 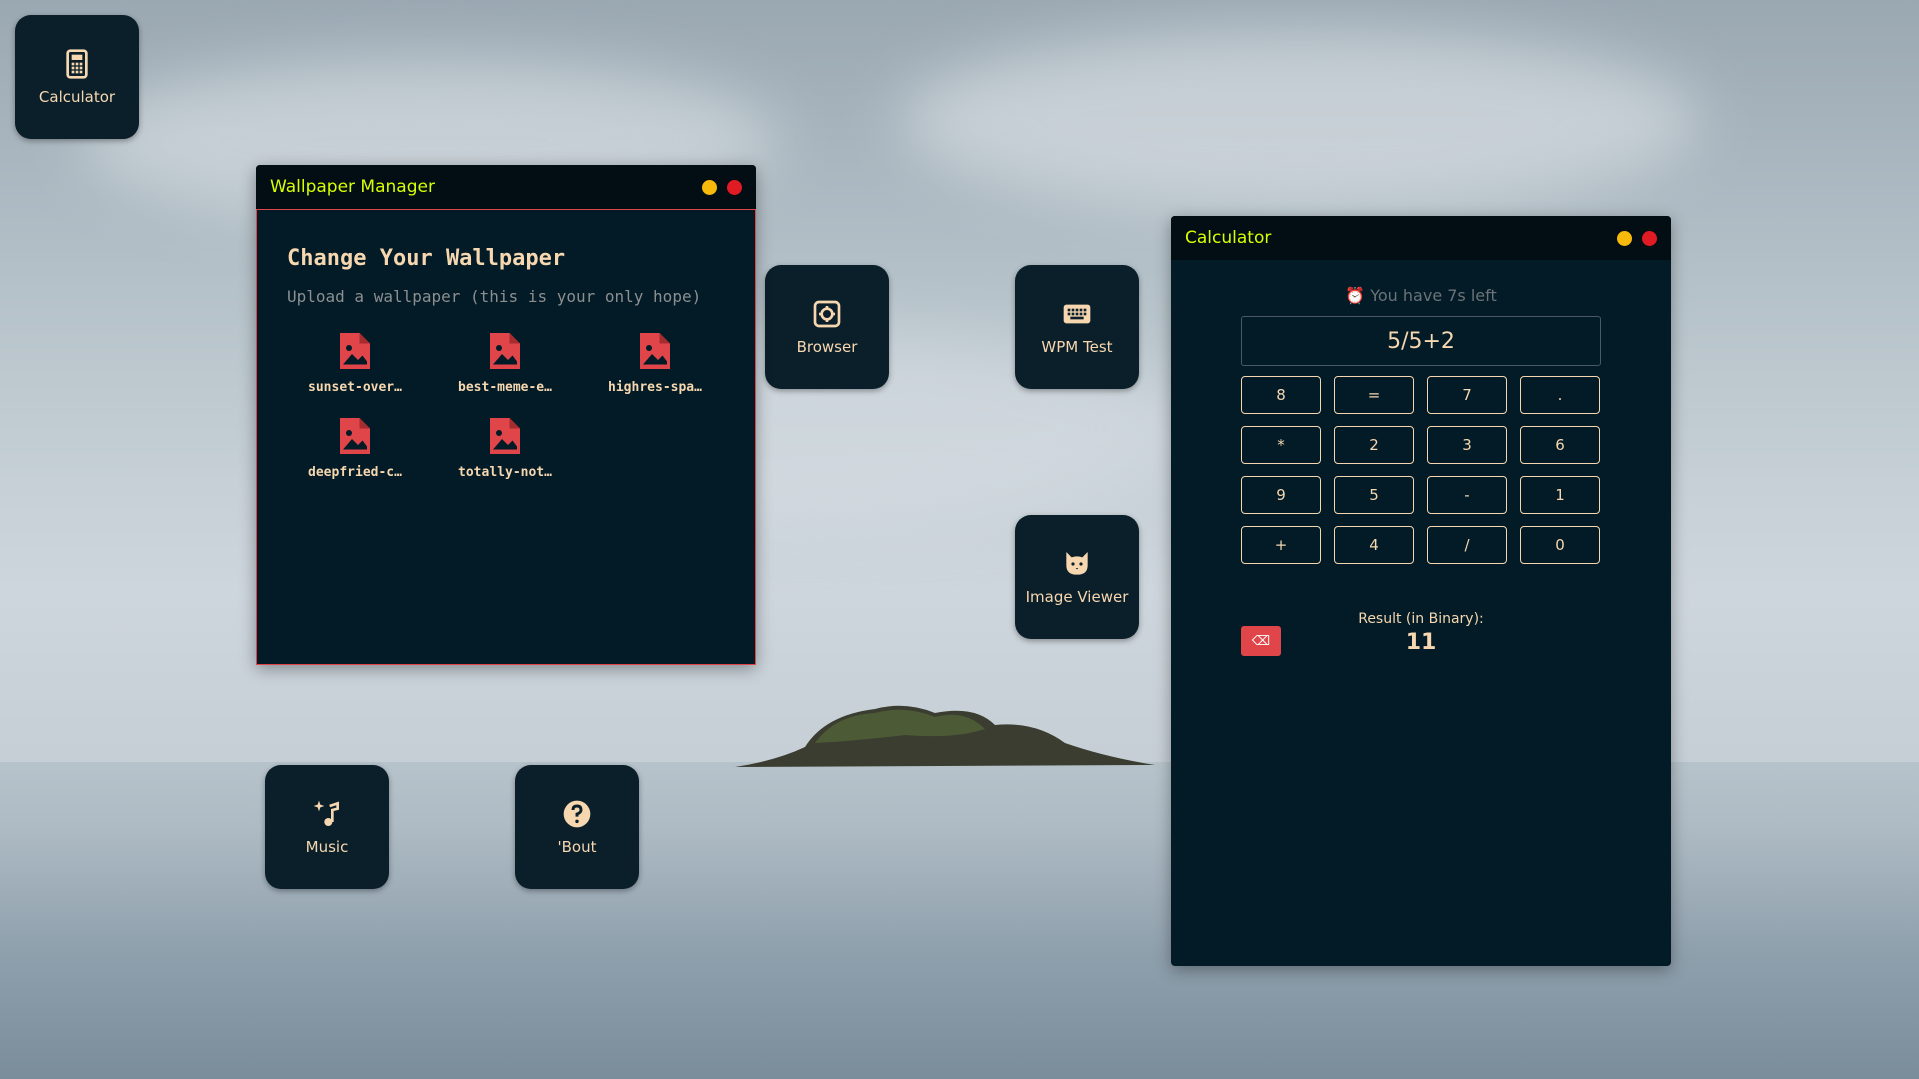 I want to click on result-label: Result (in Binary):, so click(x=1421, y=619).